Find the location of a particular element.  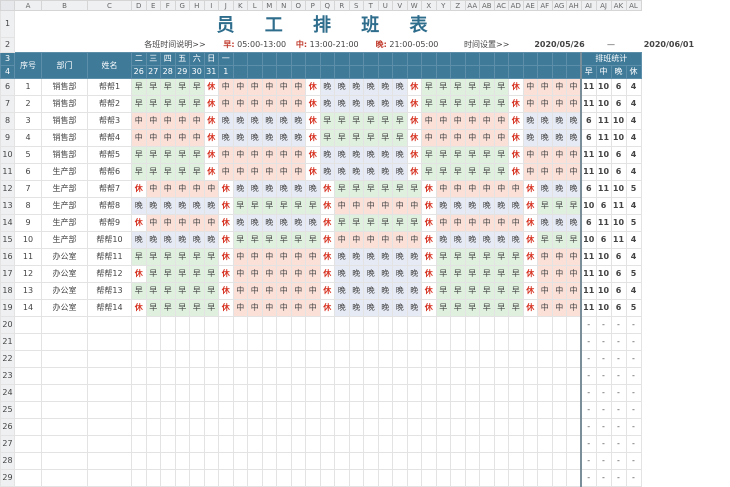

row-header: 24 is located at coordinates (7, 392).